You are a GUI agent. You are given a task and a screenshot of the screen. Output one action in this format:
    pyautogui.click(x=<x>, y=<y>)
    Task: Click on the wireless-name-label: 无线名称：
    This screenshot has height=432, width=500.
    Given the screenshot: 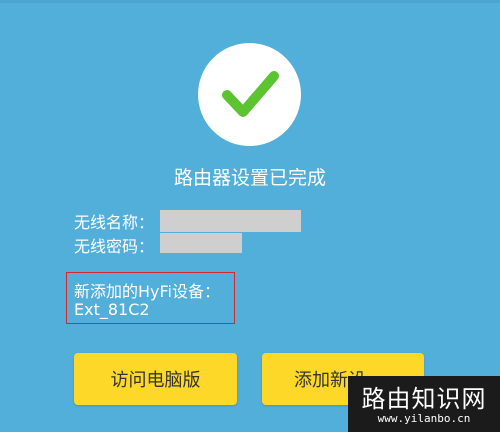 What is the action you would take?
    pyautogui.click(x=114, y=222)
    